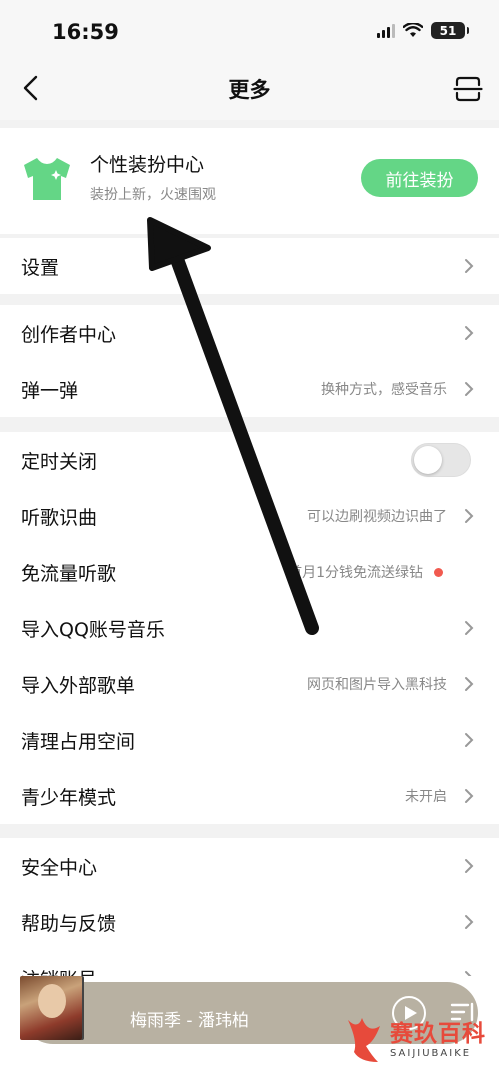 The width and height of the screenshot is (499, 1080). I want to click on watermark: 赛玖百科 SAIJIUBAIKE, so click(419, 1041).